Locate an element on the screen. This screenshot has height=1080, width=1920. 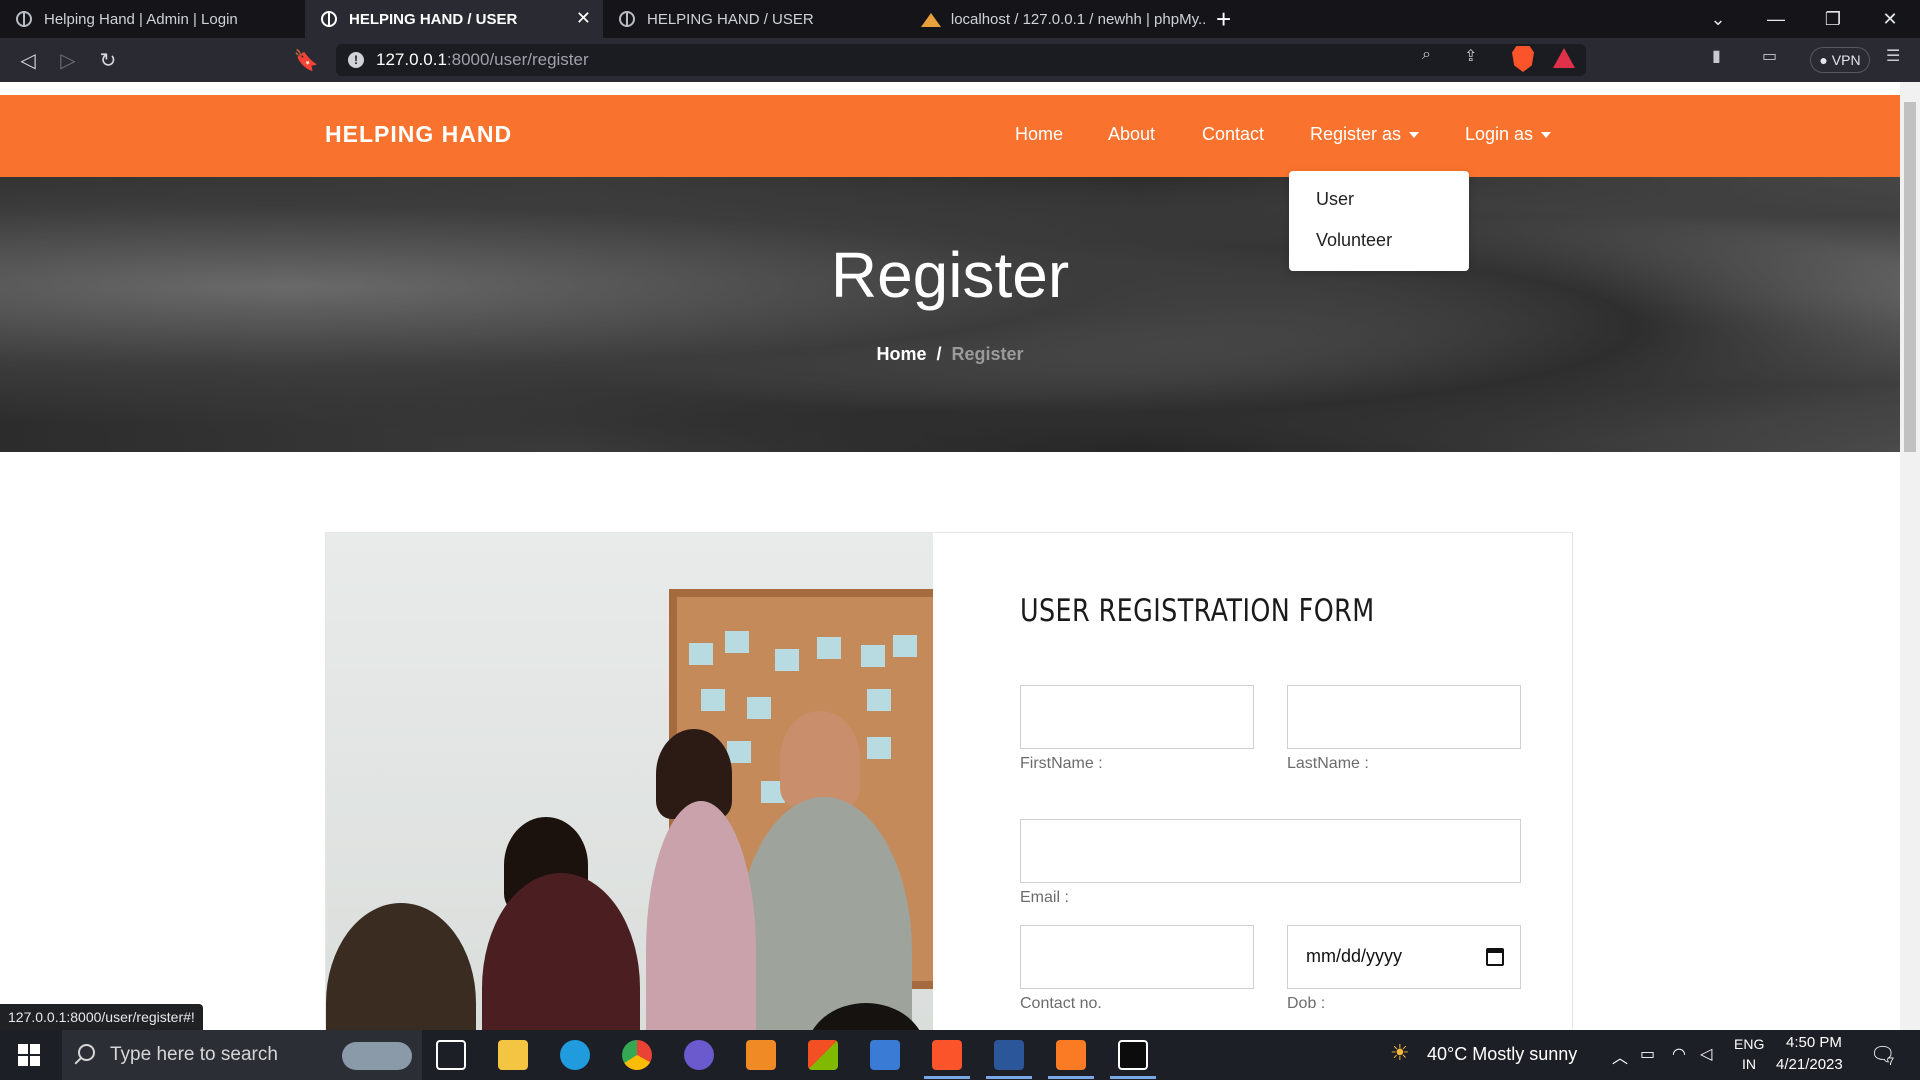
restore-button: ❐ is located at coordinates (1833, 19).